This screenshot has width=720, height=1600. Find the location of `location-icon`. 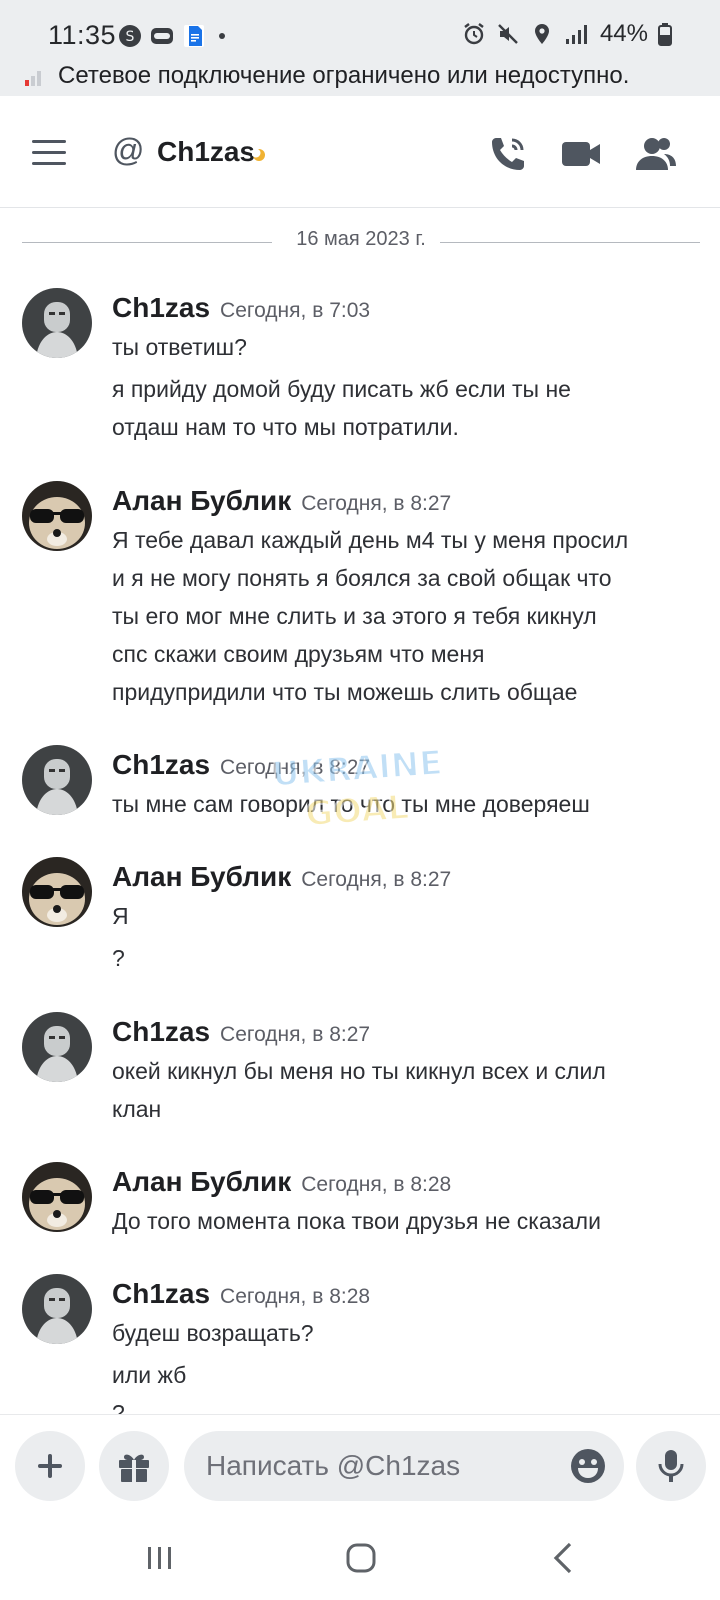

location-icon is located at coordinates (541, 34).